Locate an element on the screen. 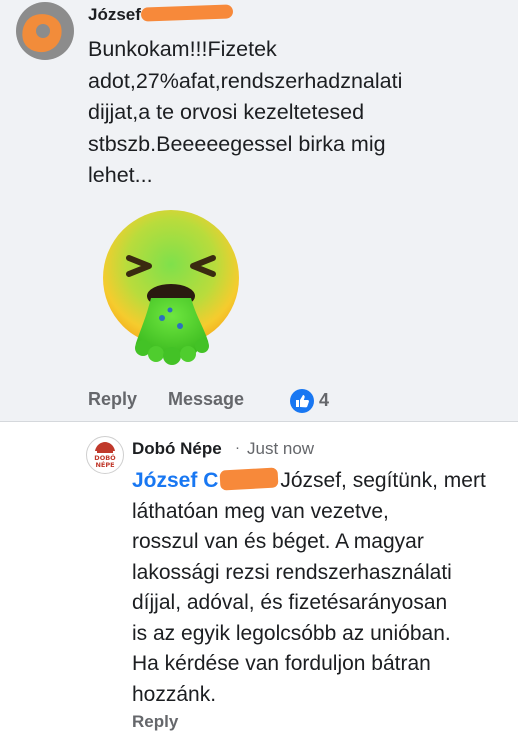 The width and height of the screenshot is (518, 732). reply-first-line: József, segítünk, mert is located at coordinates (383, 480).